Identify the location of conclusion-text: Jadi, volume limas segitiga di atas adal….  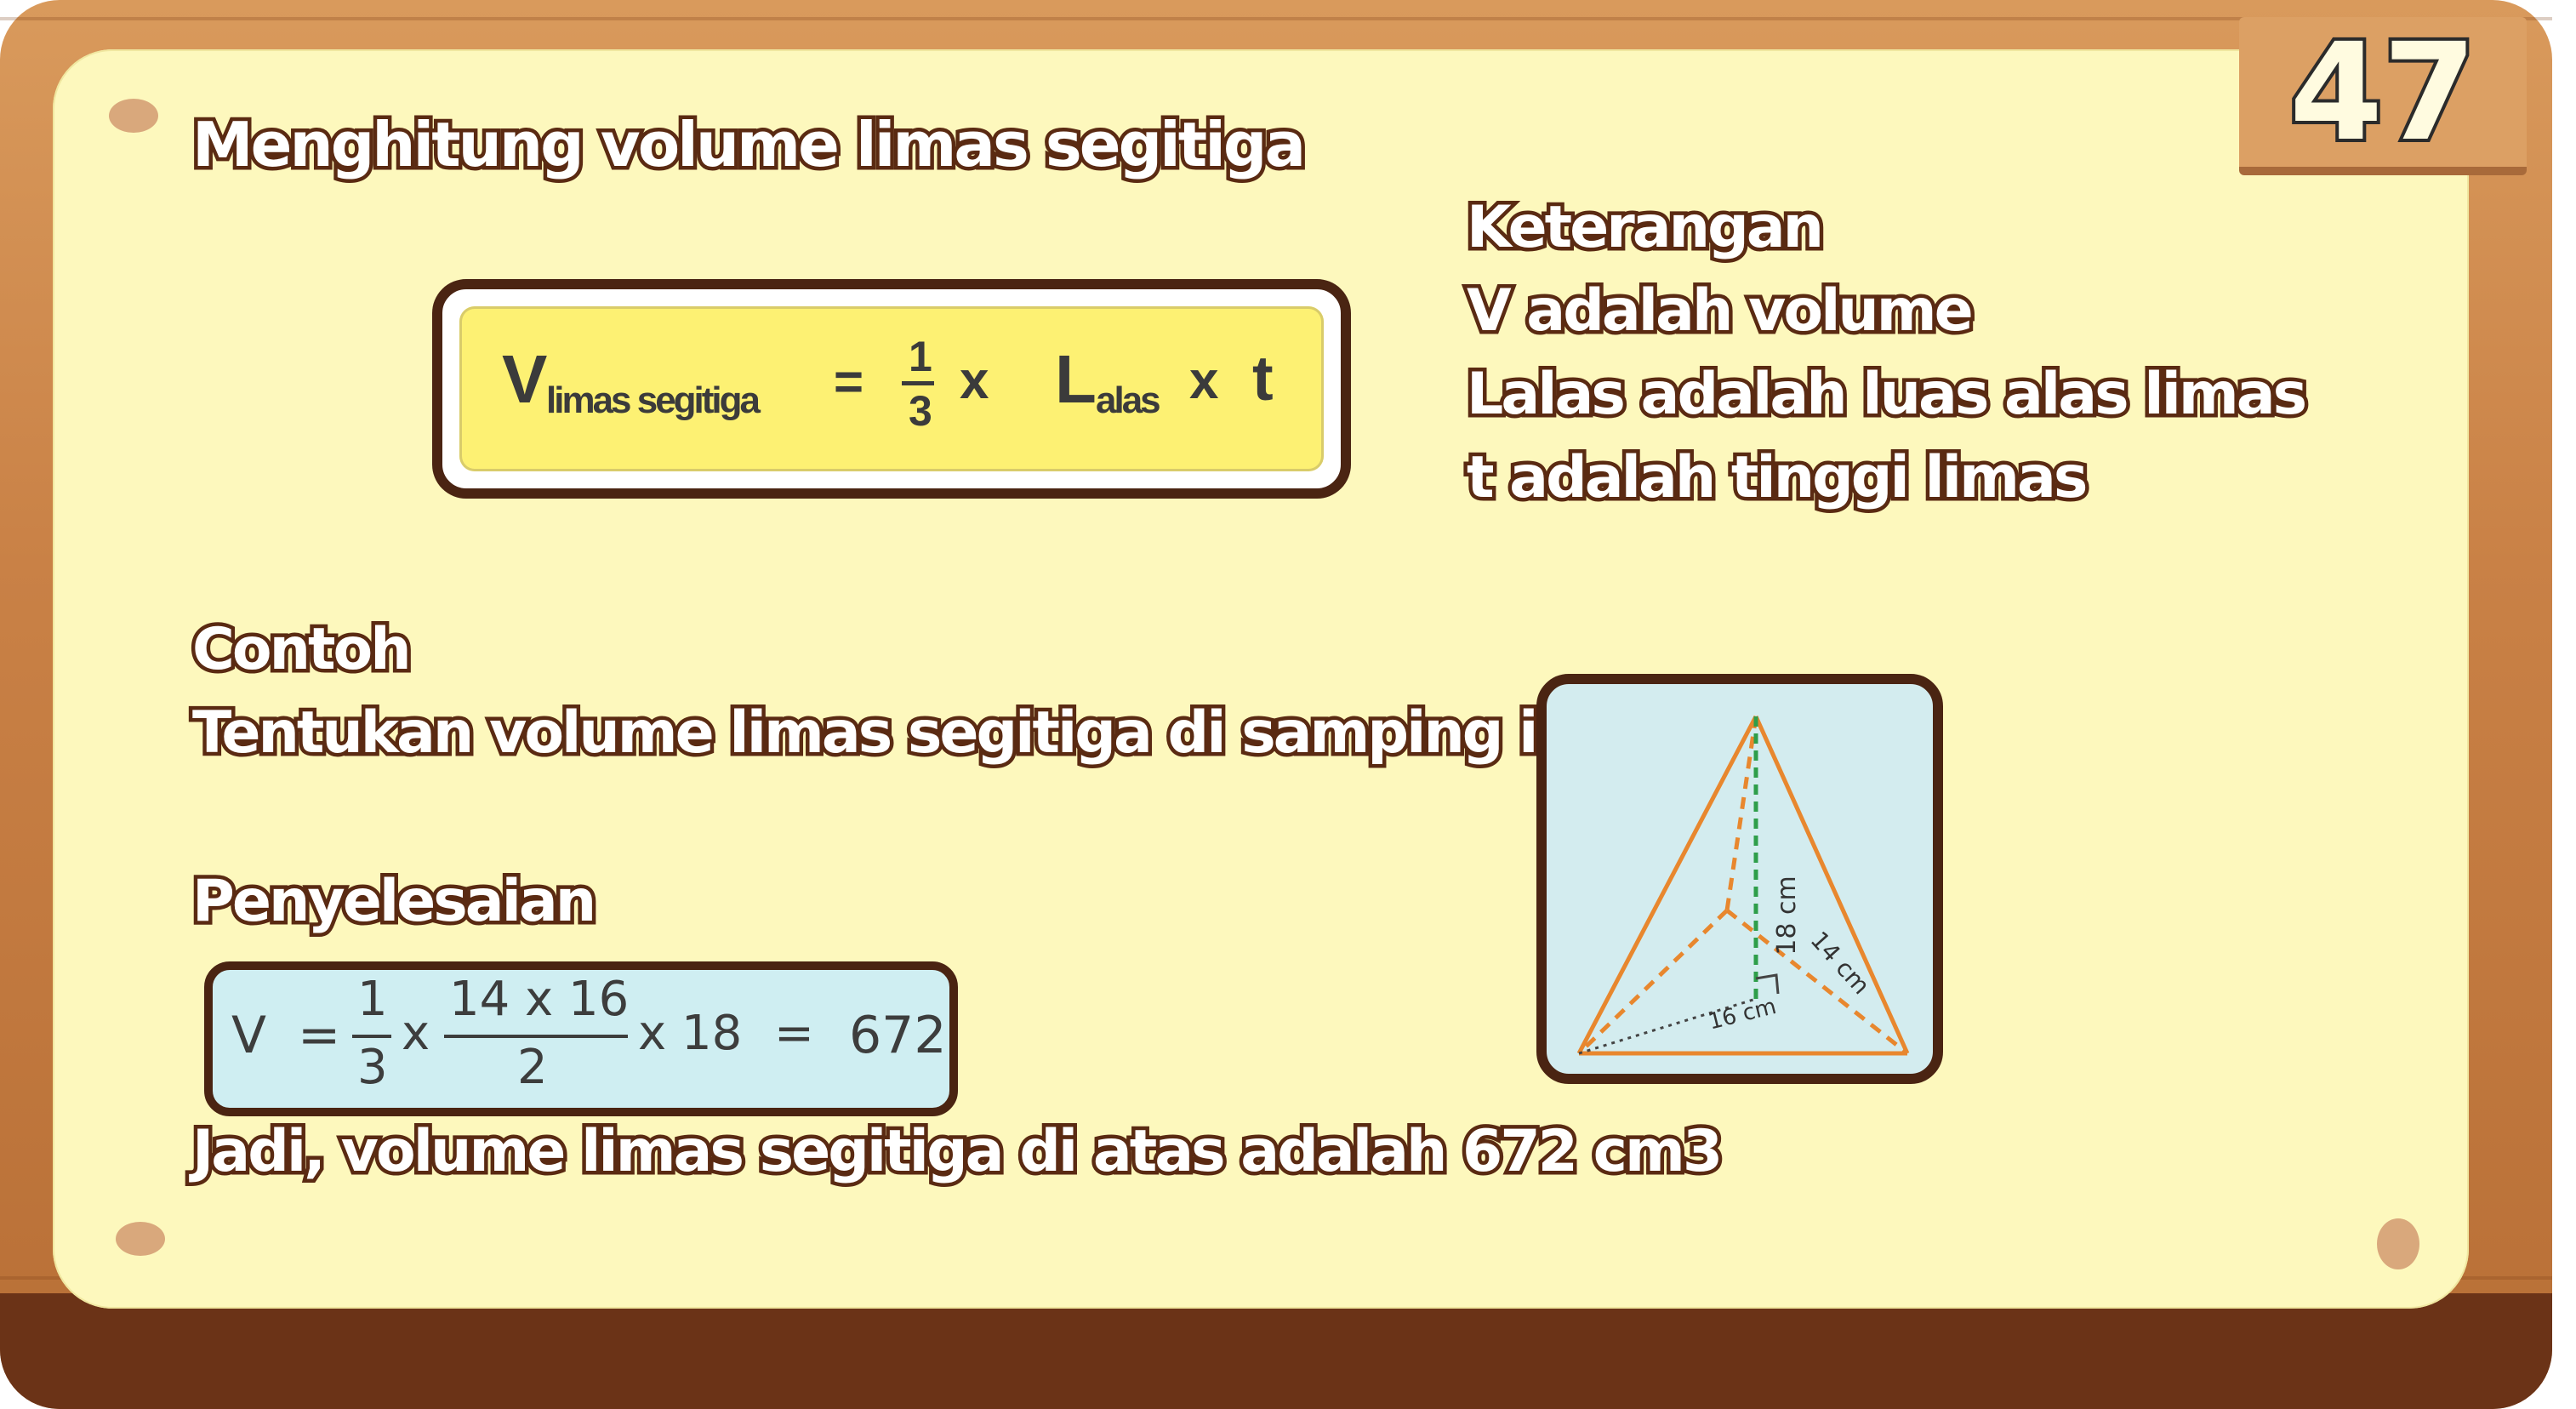
(957, 1152).